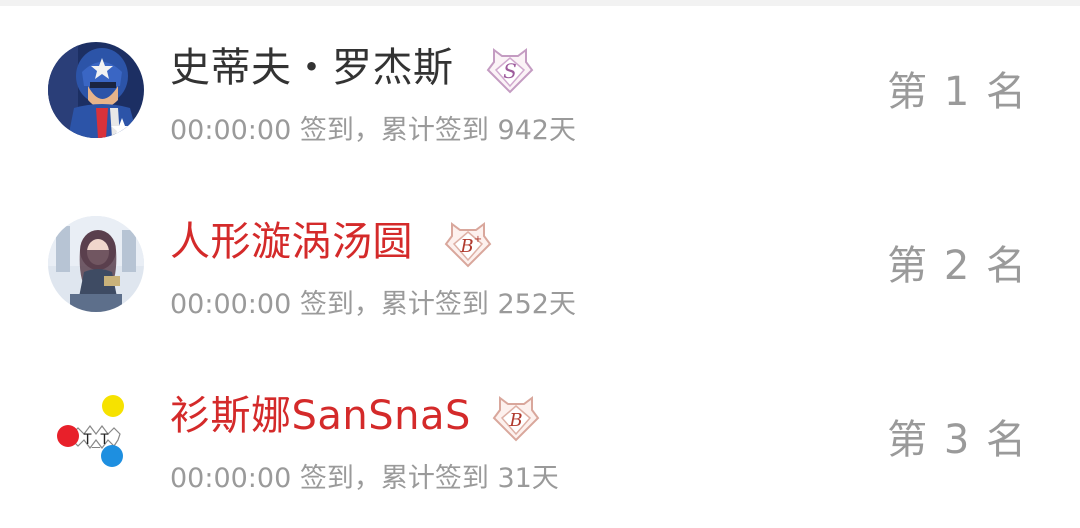  I want to click on checkin-summary: 签到，累计签到 252天, so click(437, 304).